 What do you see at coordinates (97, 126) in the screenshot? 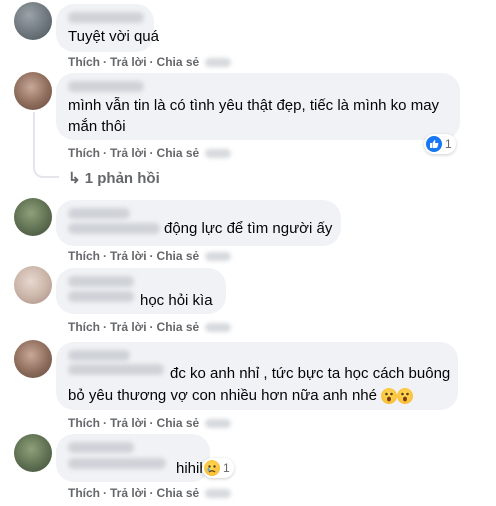
I see `comment-text-line-2: mắn thôi` at bounding box center [97, 126].